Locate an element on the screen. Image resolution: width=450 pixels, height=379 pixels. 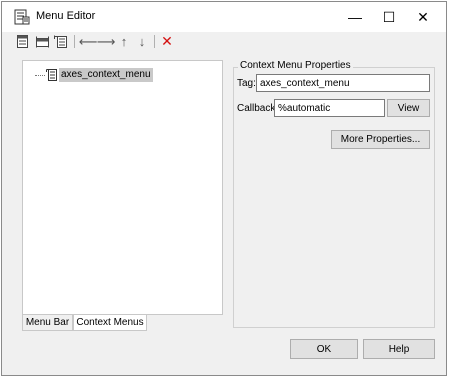
move-left-button: ⟵ is located at coordinates (88, 41).